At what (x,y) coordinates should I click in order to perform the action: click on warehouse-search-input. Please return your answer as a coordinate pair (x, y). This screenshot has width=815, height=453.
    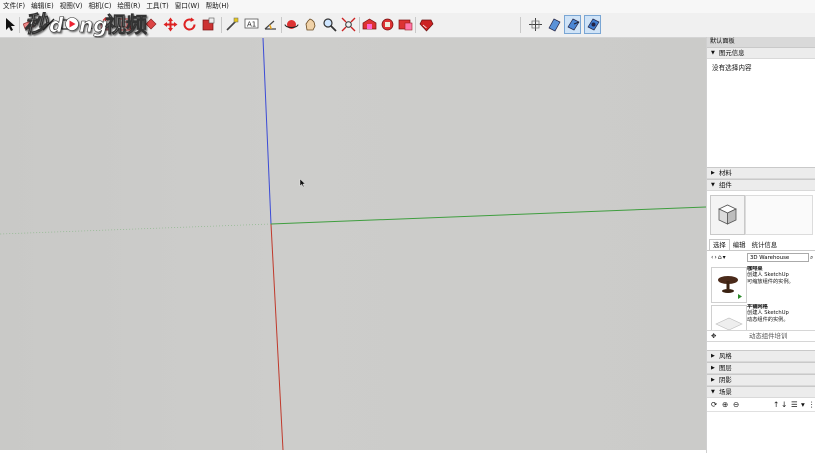
    Looking at the image, I should click on (778, 257).